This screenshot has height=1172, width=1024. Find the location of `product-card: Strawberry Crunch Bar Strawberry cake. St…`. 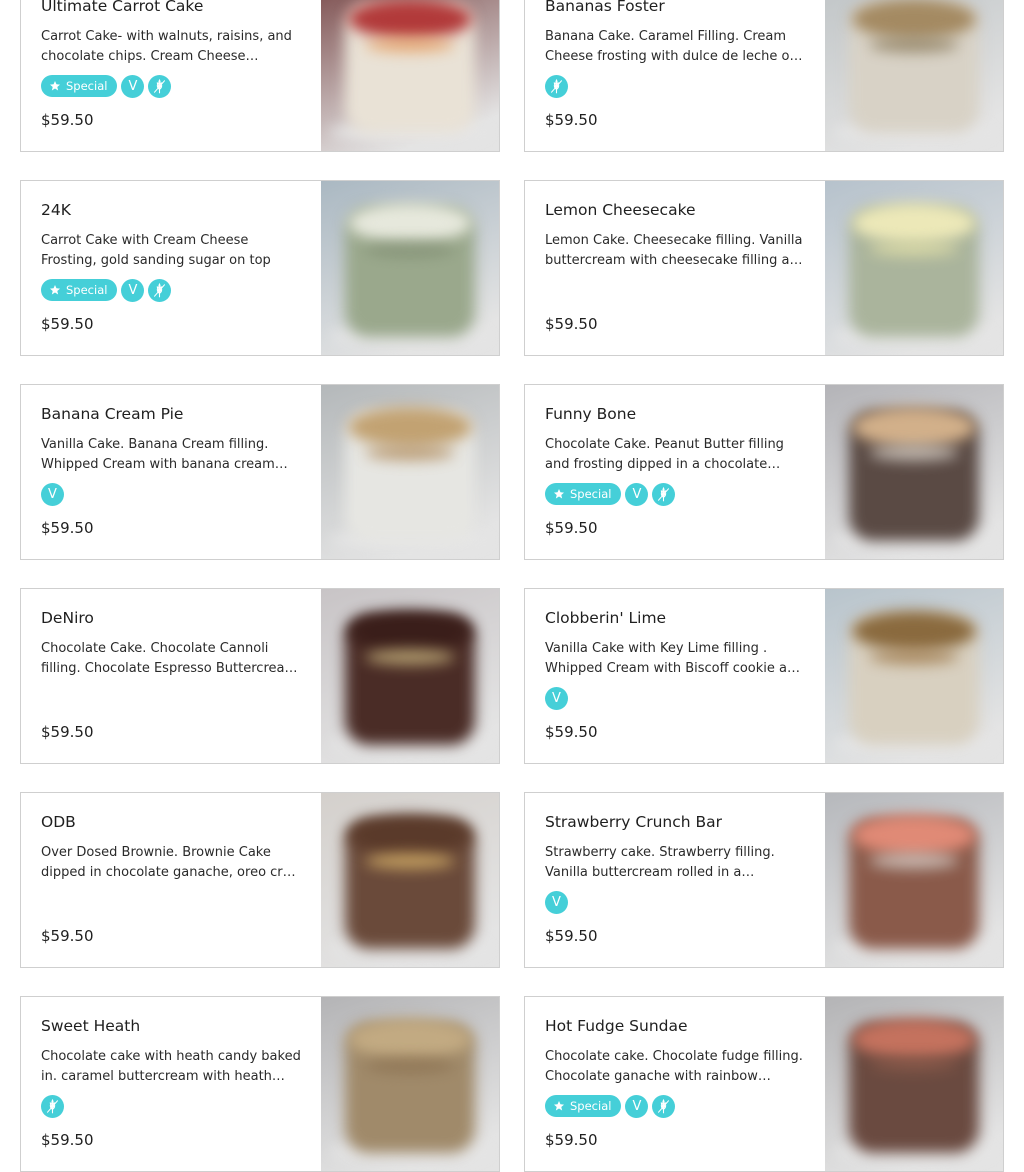

product-card: Strawberry Crunch Bar Strawberry cake. St… is located at coordinates (764, 880).